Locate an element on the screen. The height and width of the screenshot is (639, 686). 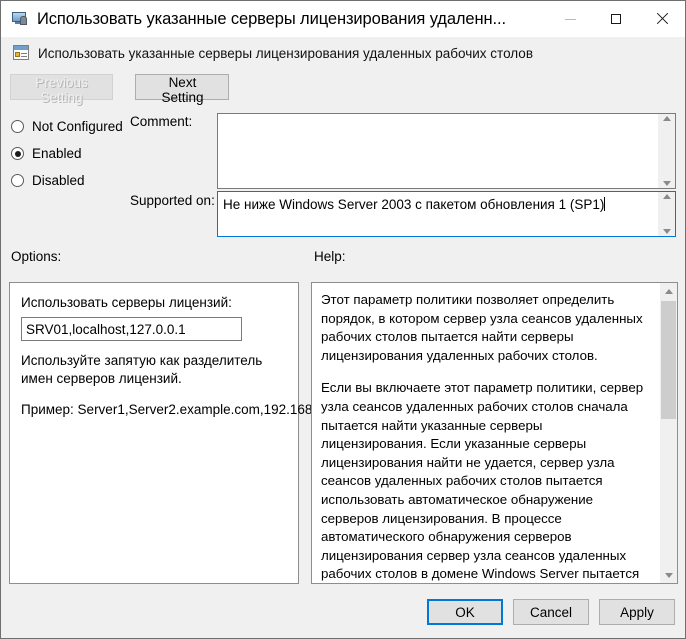
radio-not-configured: Not Configured is located at coordinates (71, 126).